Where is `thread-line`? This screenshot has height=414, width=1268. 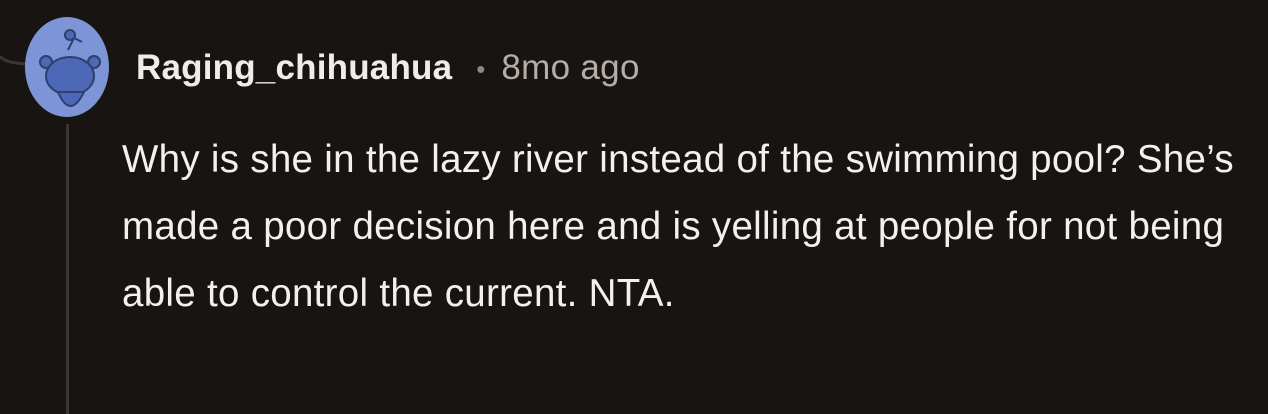
thread-line is located at coordinates (67, 269).